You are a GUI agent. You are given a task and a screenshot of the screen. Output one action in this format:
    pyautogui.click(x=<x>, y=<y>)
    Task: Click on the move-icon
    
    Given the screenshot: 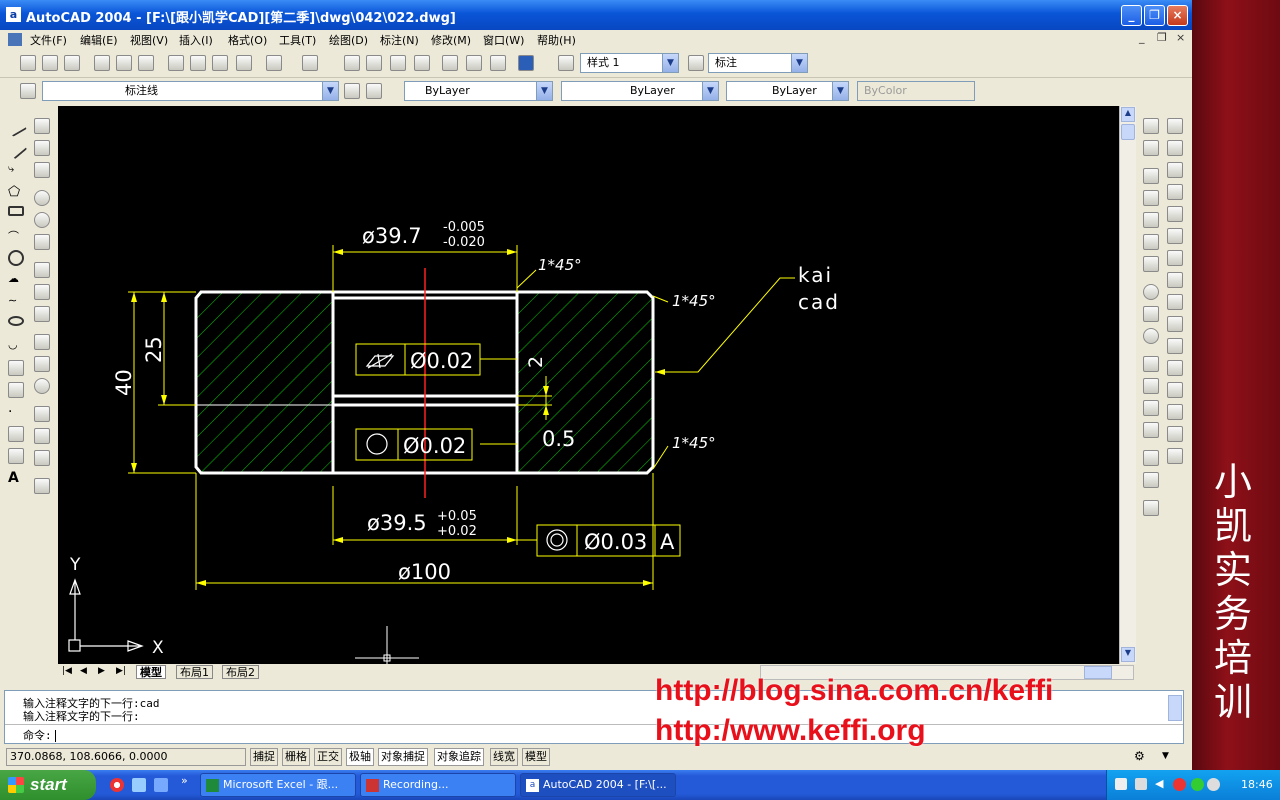 What is the action you would take?
    pyautogui.click(x=1175, y=236)
    